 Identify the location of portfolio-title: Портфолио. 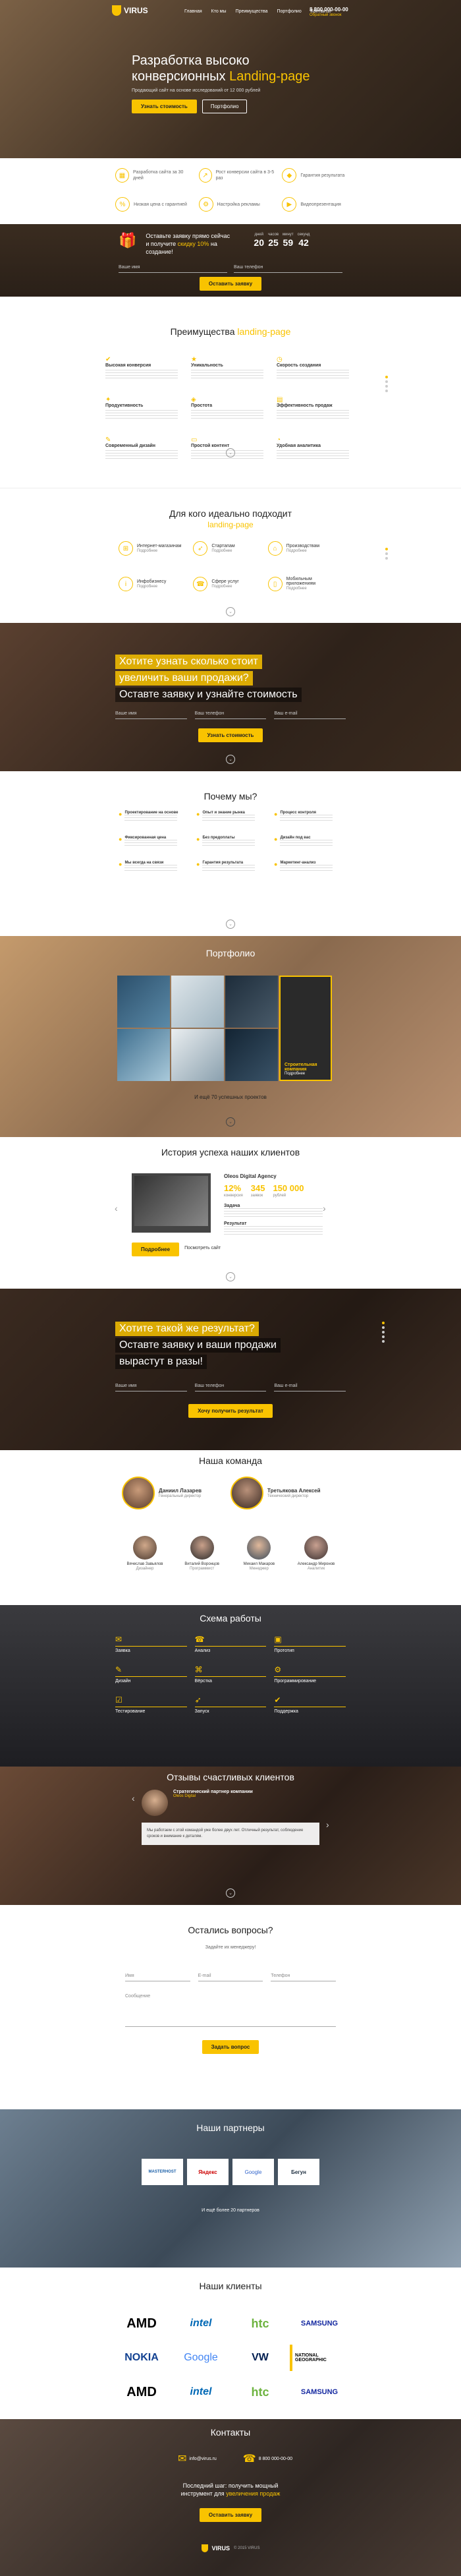
(230, 953).